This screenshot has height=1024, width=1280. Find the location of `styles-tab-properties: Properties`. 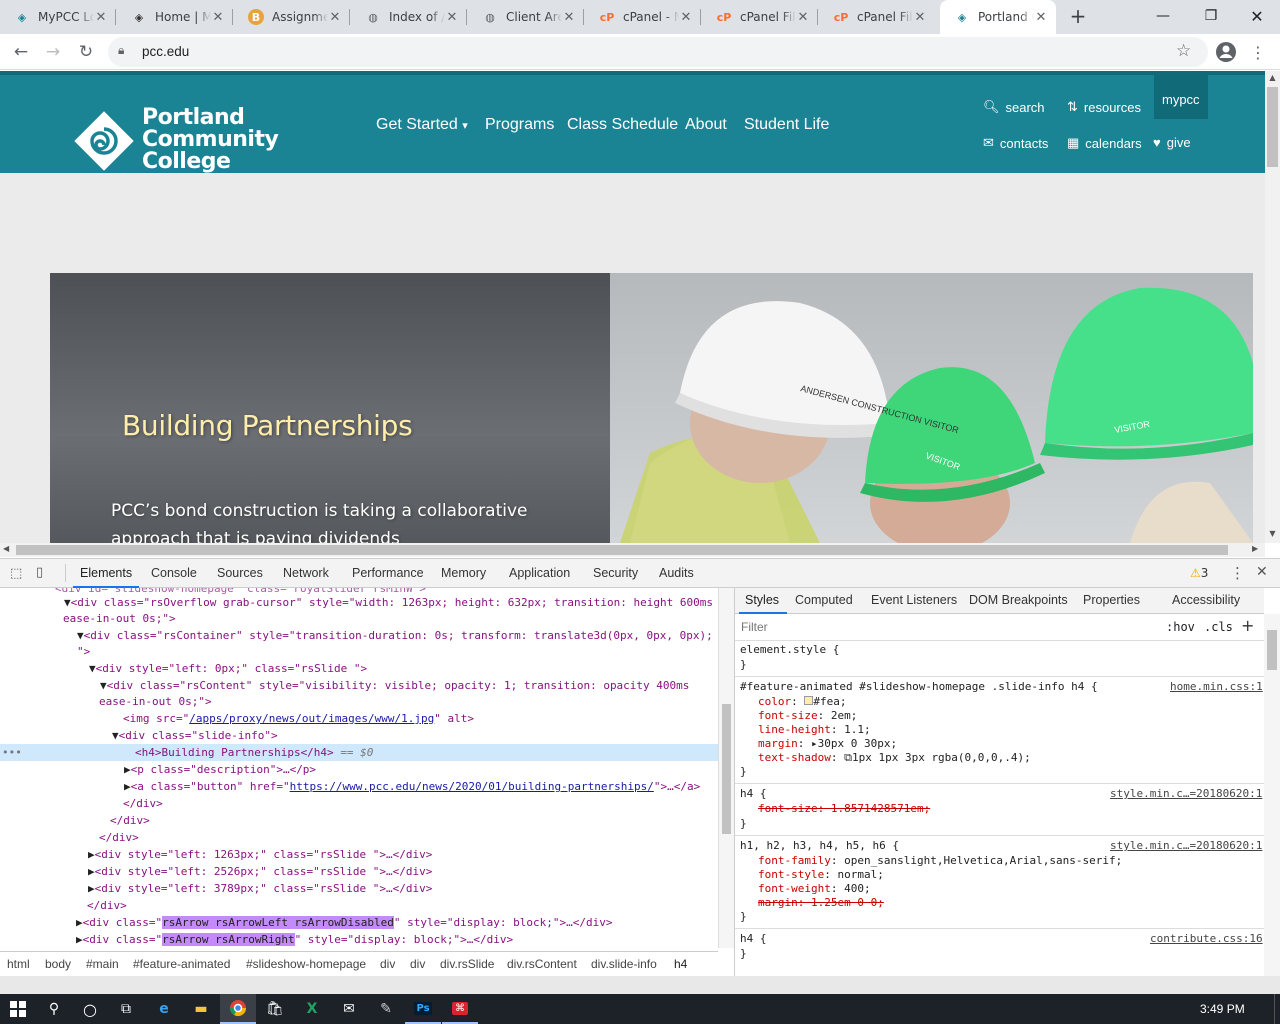

styles-tab-properties: Properties is located at coordinates (1111, 600).